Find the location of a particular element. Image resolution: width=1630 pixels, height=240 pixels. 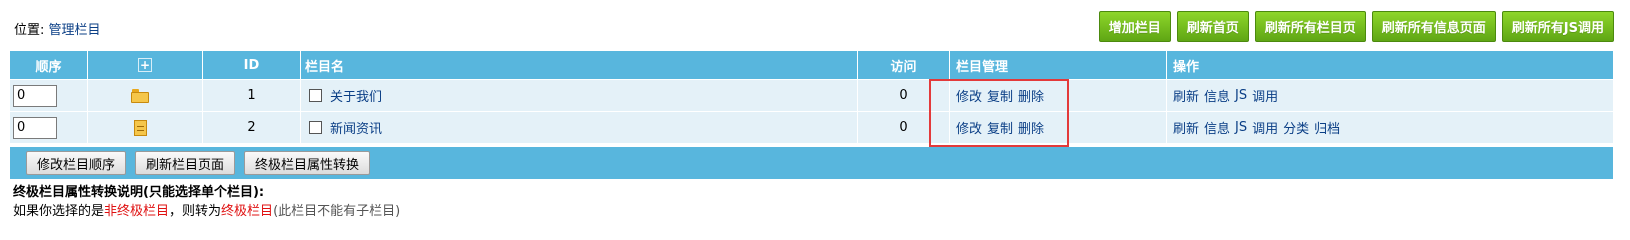

folder-icon is located at coordinates (140, 95).